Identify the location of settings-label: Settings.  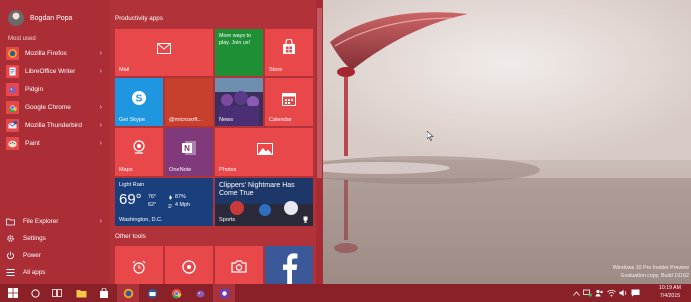
(34, 238).